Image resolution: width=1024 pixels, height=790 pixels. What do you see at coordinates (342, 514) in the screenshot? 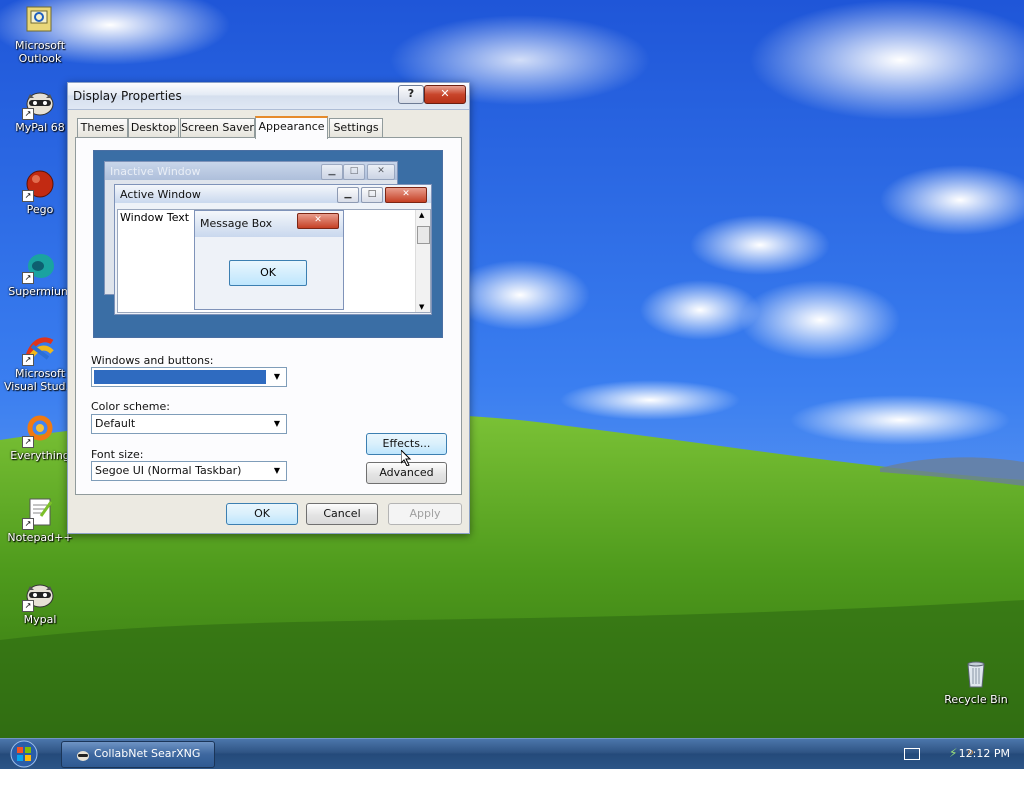
I see `cancel-button: Cancel` at bounding box center [342, 514].